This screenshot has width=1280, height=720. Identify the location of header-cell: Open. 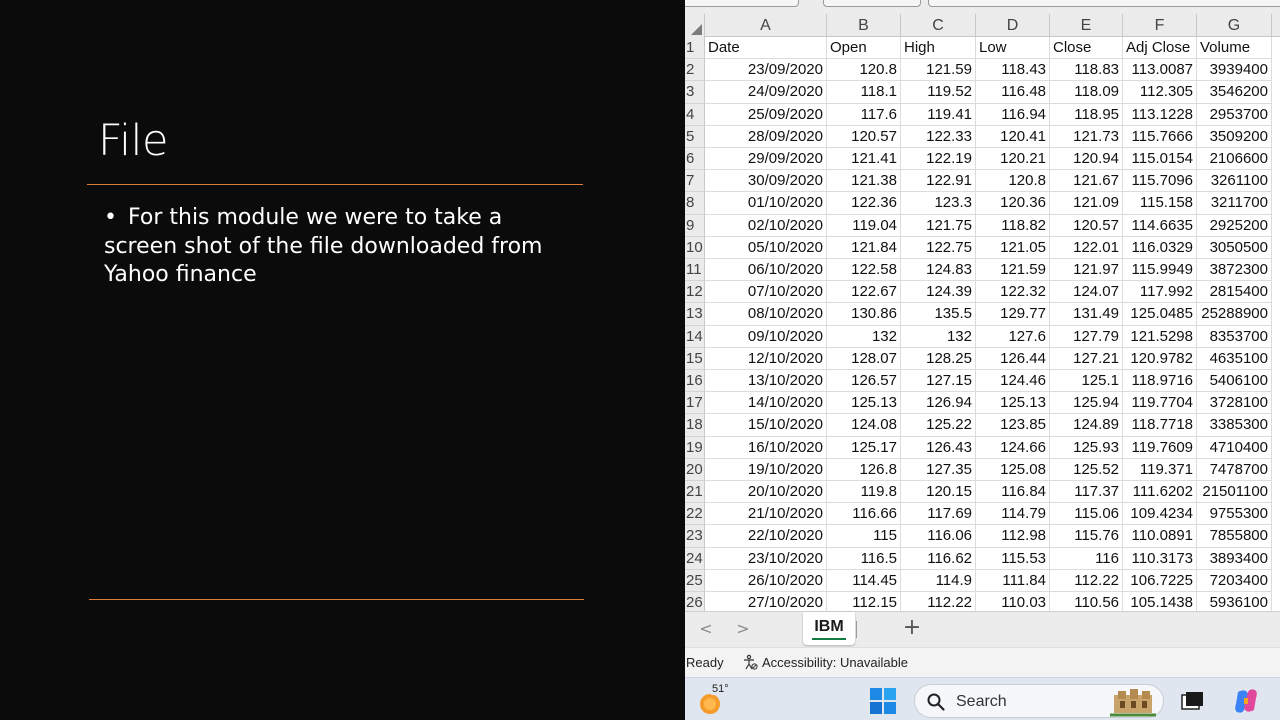
(864, 48).